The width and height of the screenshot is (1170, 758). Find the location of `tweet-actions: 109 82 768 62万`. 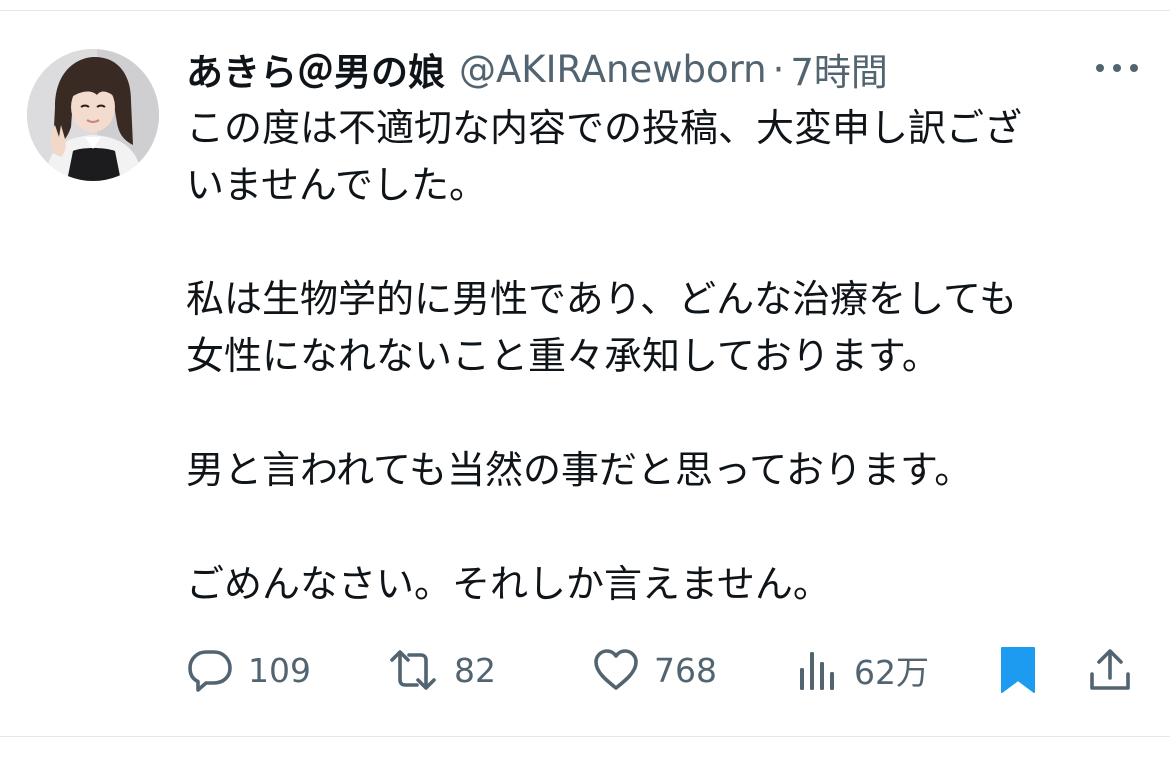

tweet-actions: 109 82 768 62万 is located at coordinates (661, 670).